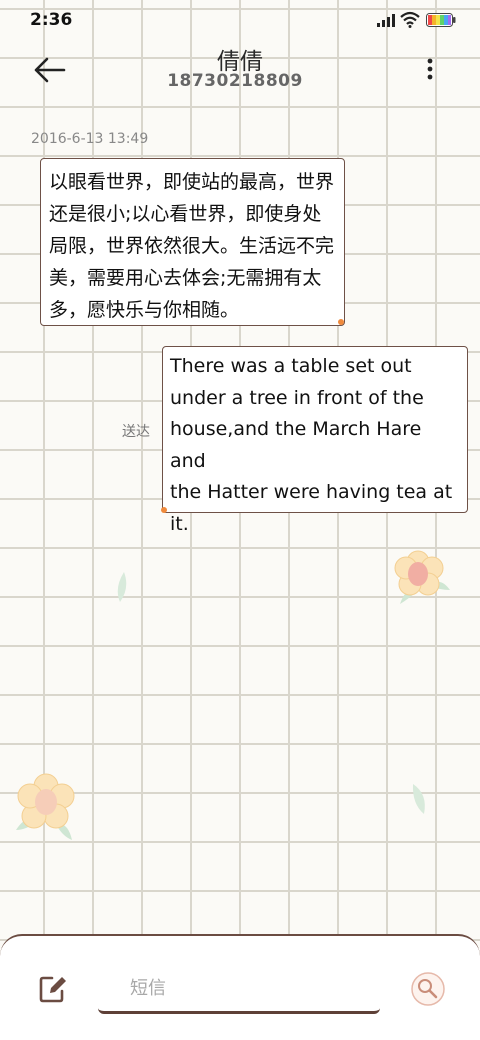 This screenshot has height=1040, width=480. What do you see at coordinates (291, 366) in the screenshot?
I see `message-line: There was a table set out` at bounding box center [291, 366].